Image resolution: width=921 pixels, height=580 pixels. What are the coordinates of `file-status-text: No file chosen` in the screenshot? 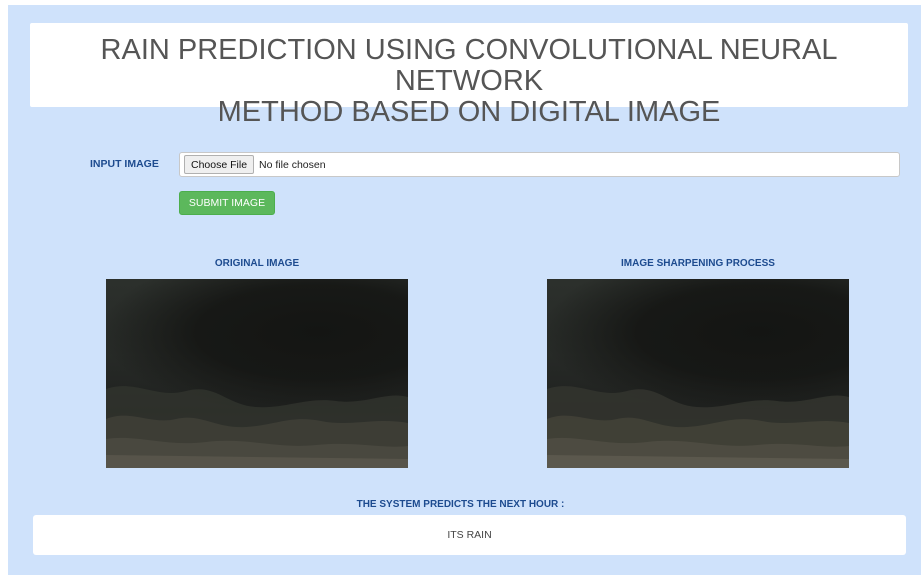 It's located at (292, 164).